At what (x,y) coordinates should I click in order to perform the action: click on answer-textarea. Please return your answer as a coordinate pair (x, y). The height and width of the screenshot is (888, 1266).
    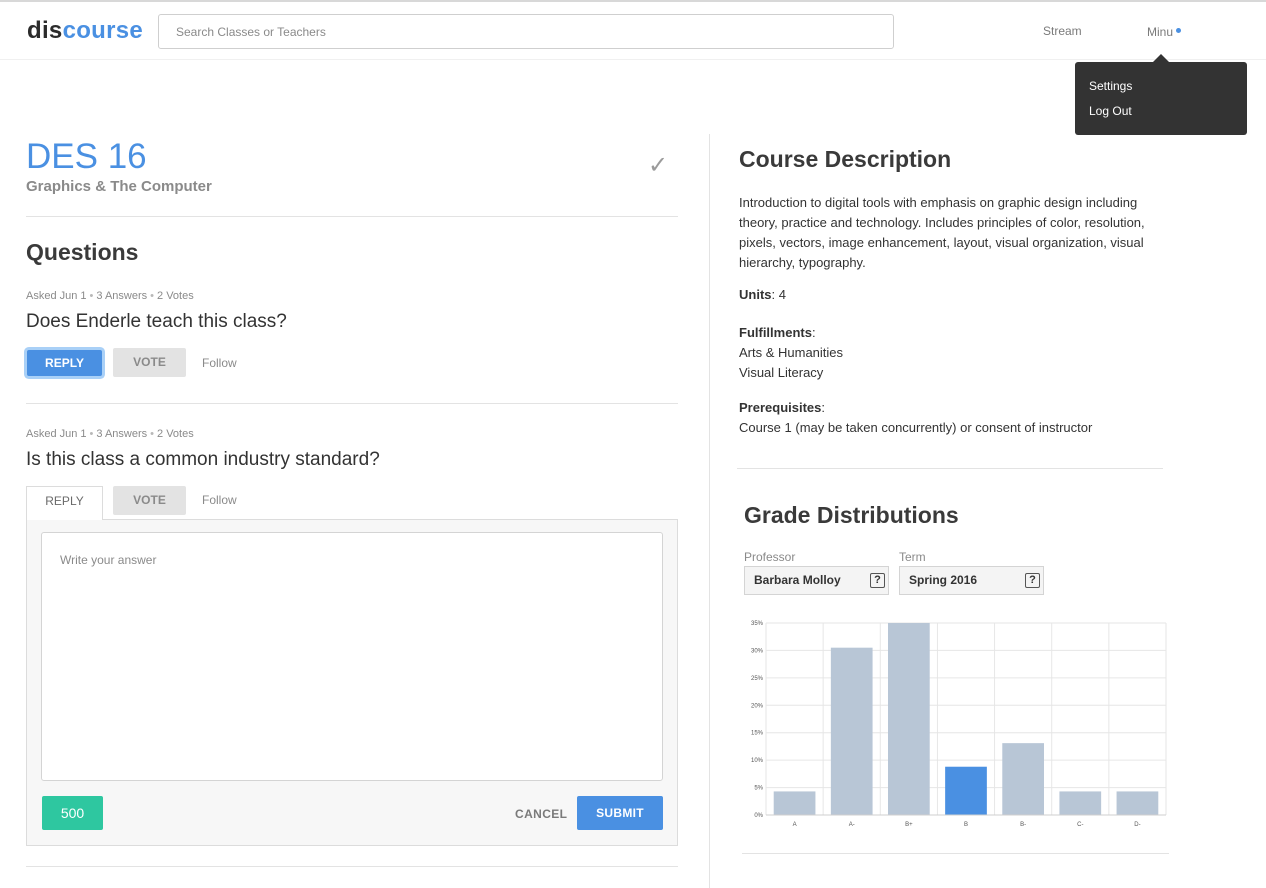
    Looking at the image, I should click on (352, 656).